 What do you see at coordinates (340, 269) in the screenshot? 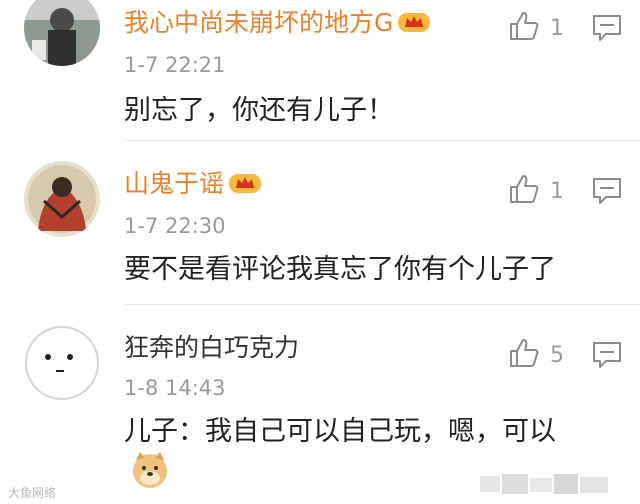
I see `comment-text: 要不是看评论我真忘了你有个儿子了` at bounding box center [340, 269].